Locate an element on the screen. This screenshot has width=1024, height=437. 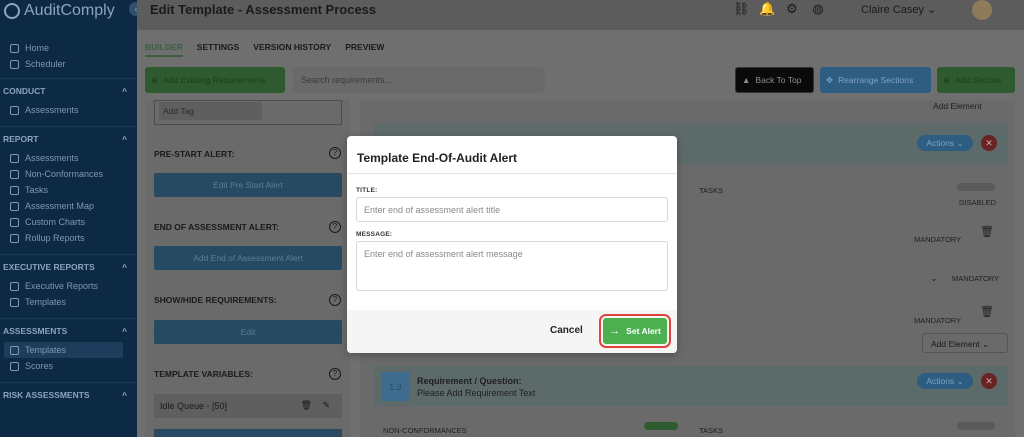
template-variable-item: Idle Queue - [50] 🗑 ✎ is located at coordinates (248, 406).